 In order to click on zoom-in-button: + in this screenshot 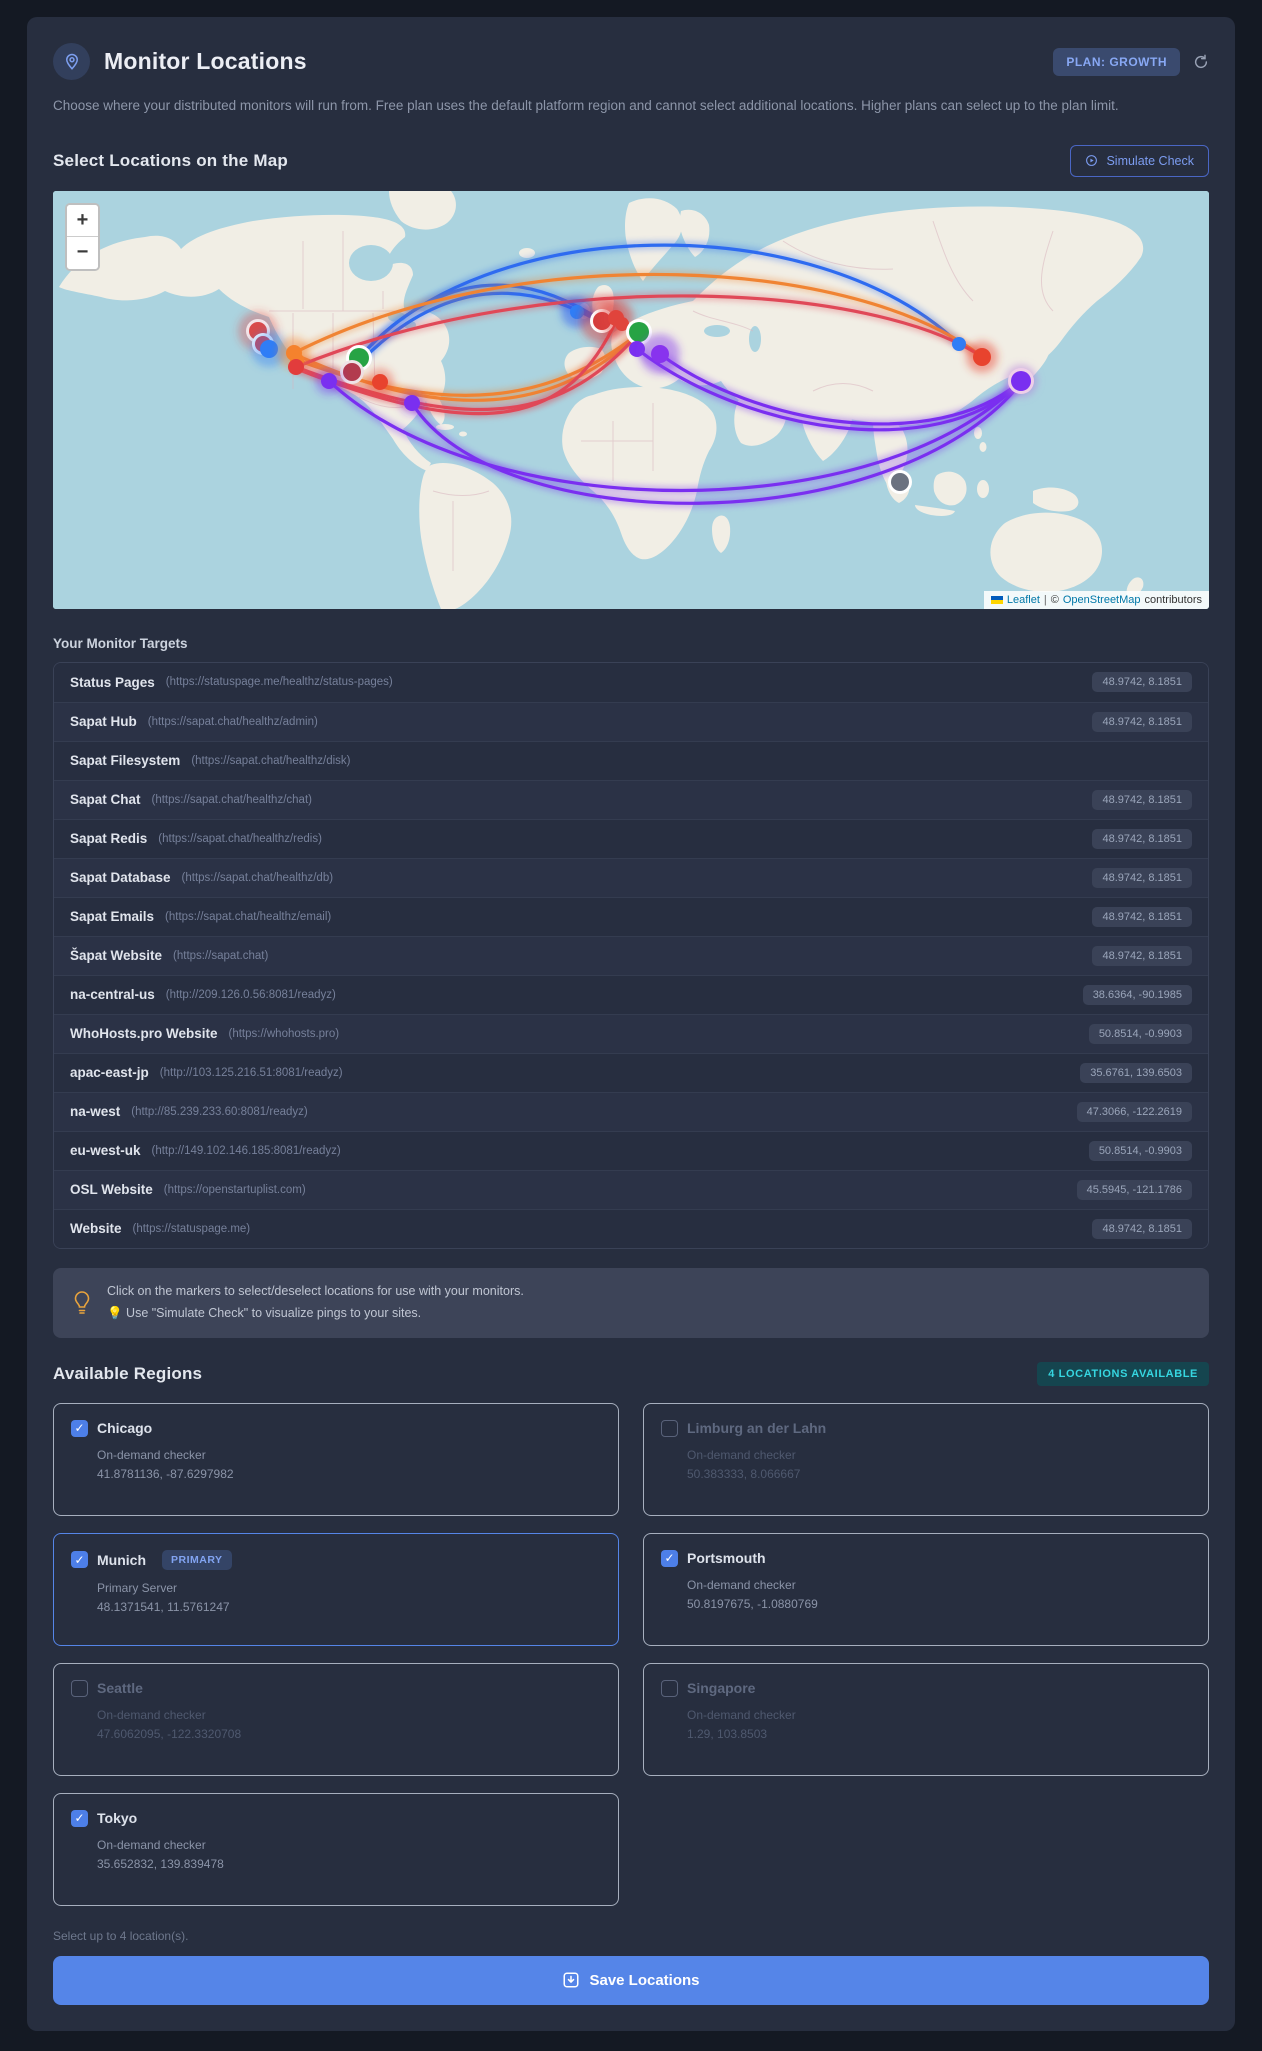, I will do `click(82, 220)`.